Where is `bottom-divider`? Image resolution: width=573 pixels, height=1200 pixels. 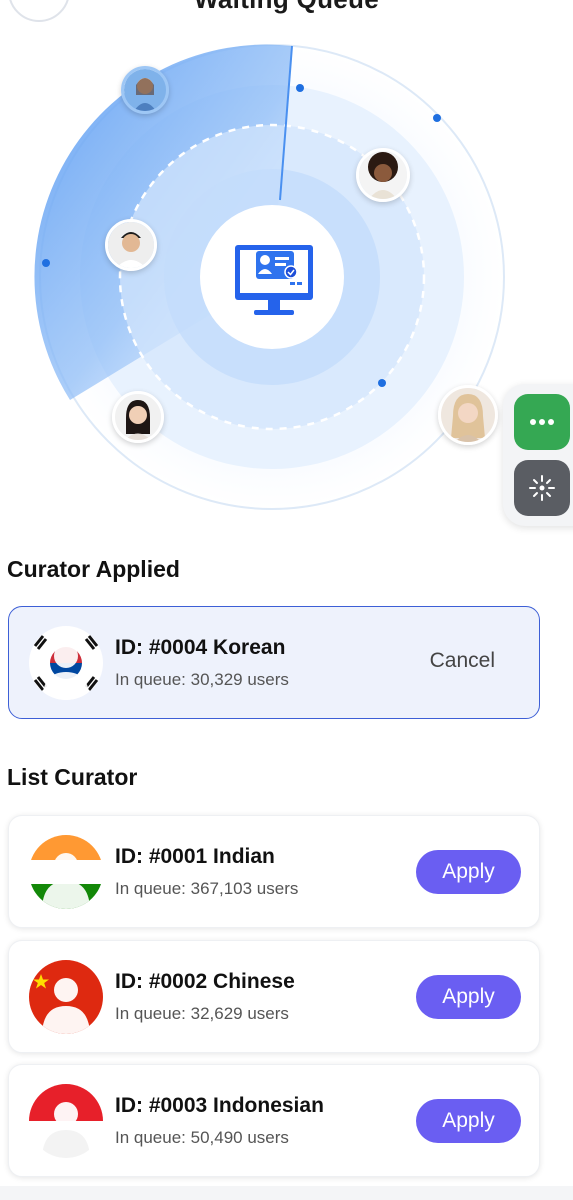 bottom-divider is located at coordinates (286, 1193).